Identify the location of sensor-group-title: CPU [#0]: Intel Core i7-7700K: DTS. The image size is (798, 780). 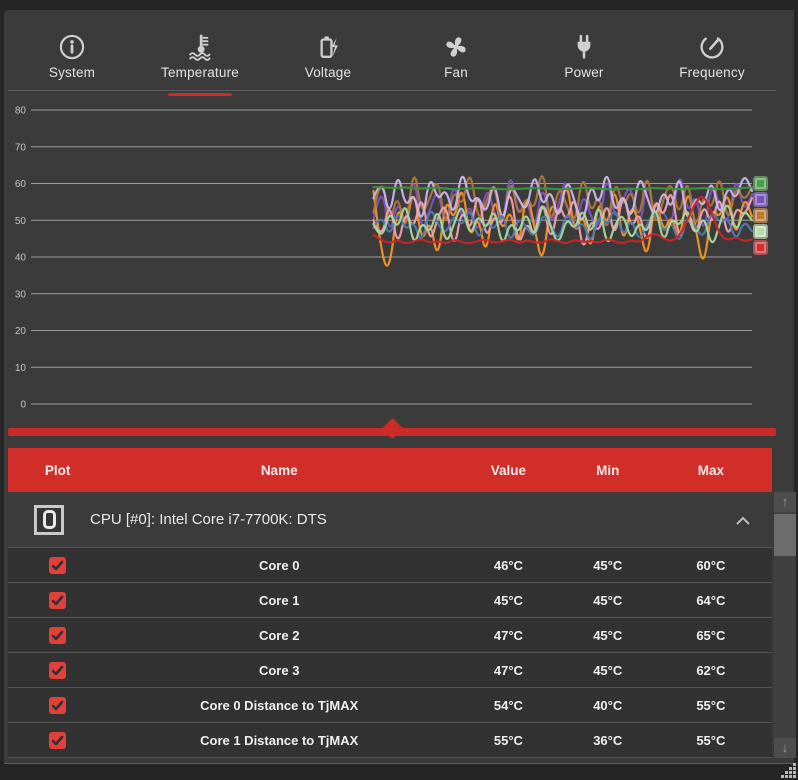
(208, 519).